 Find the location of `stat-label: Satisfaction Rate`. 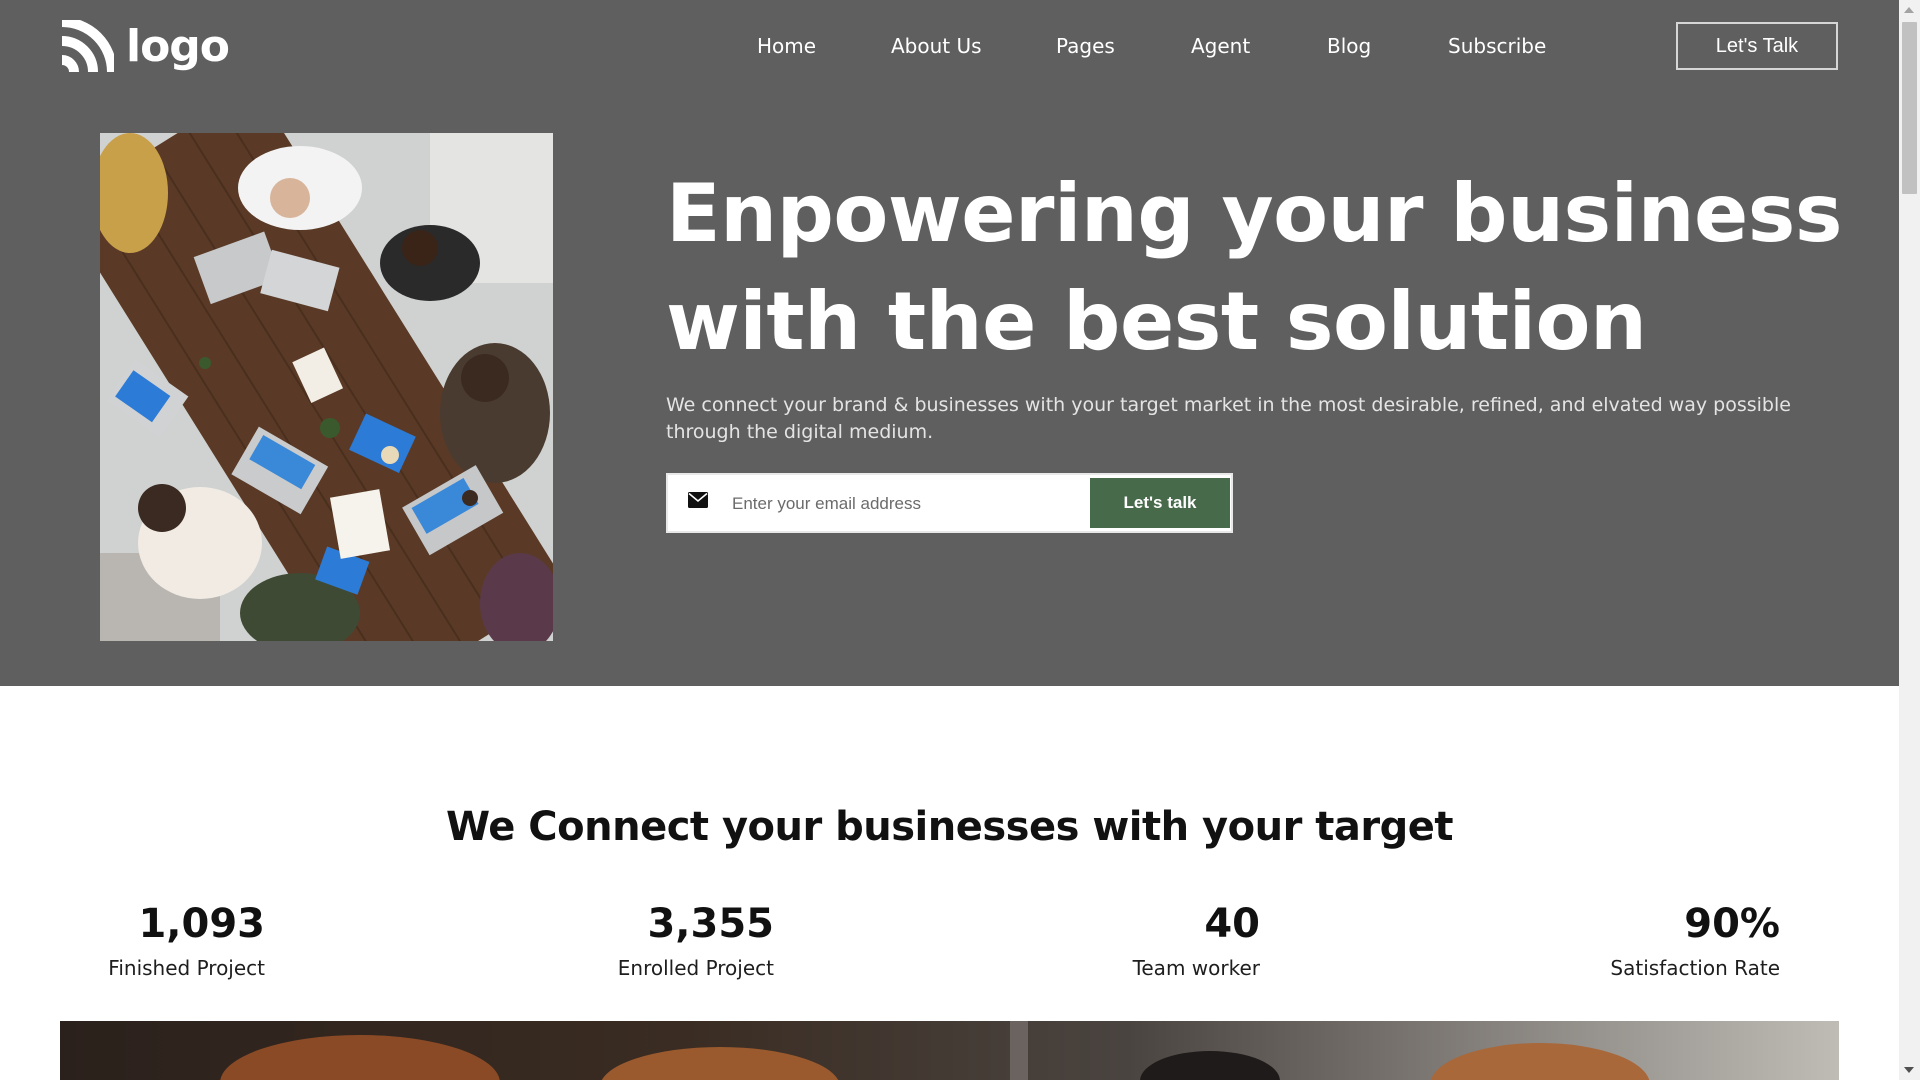

stat-label: Satisfaction Rate is located at coordinates (1695, 968).